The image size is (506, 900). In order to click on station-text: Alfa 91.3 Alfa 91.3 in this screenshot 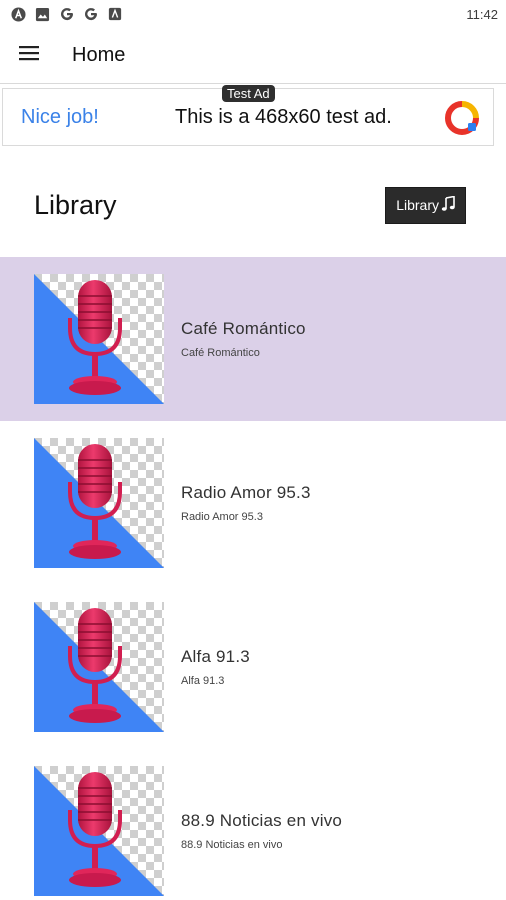, I will do `click(215, 667)`.